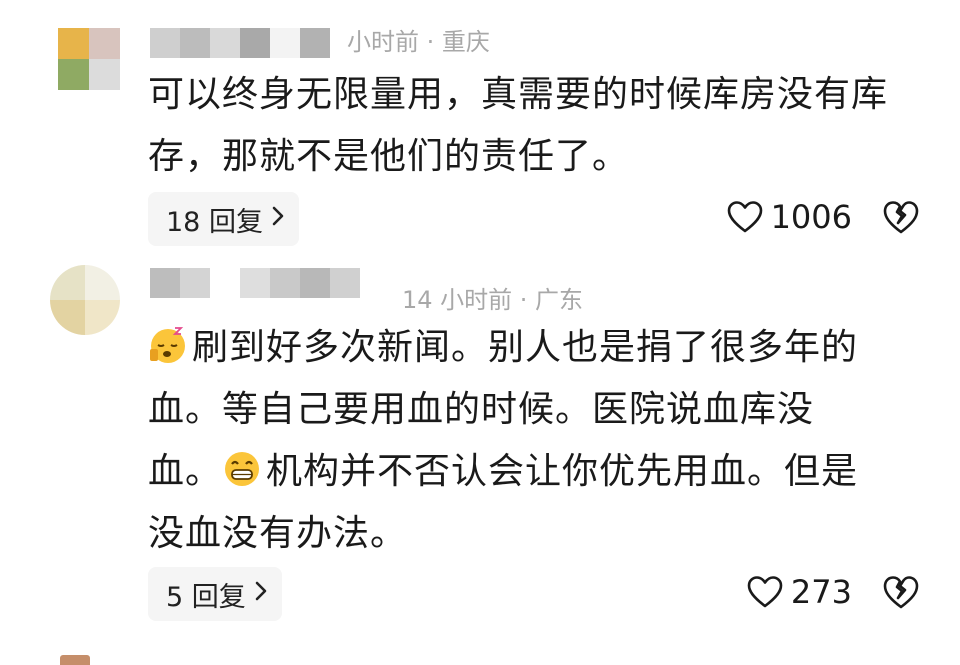 This screenshot has height=665, width=960. I want to click on like-area: 1006, so click(823, 217).